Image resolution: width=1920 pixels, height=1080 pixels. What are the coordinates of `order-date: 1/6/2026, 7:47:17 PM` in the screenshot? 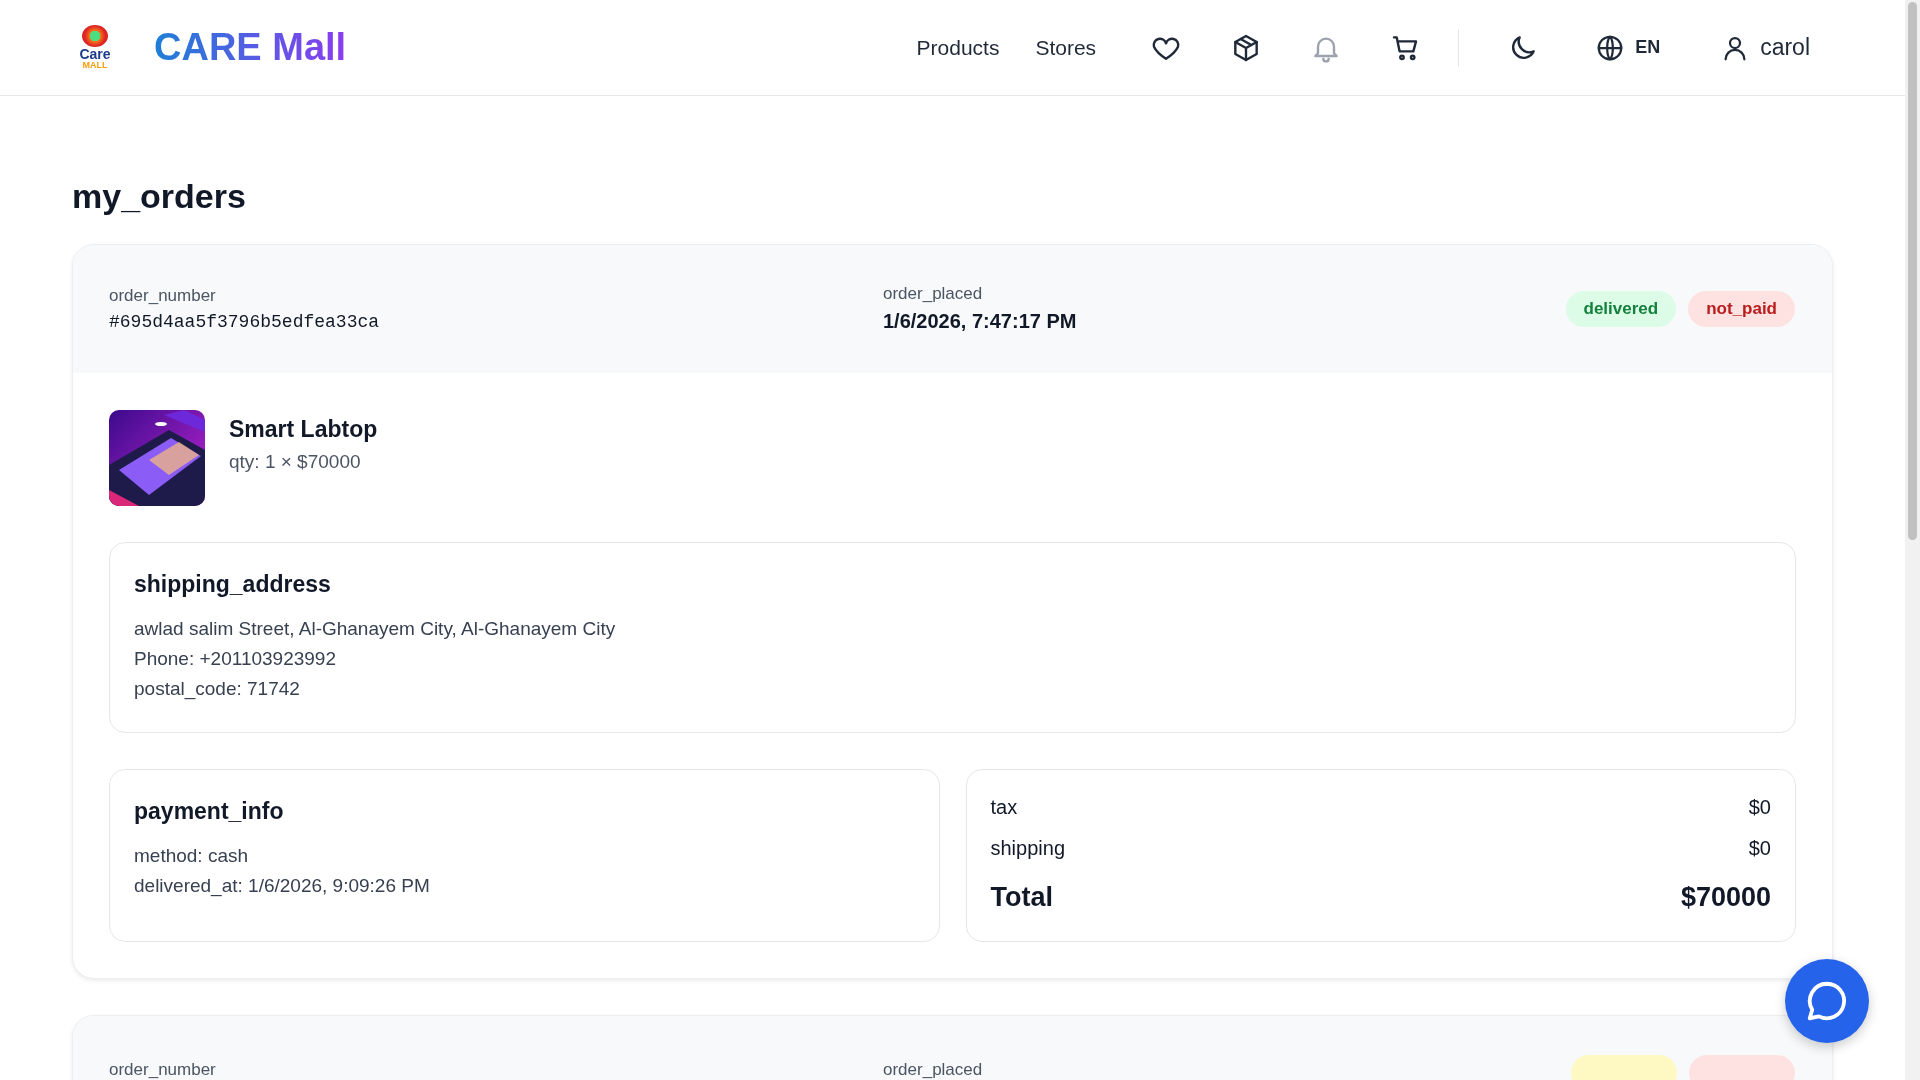 It's located at (980, 321).